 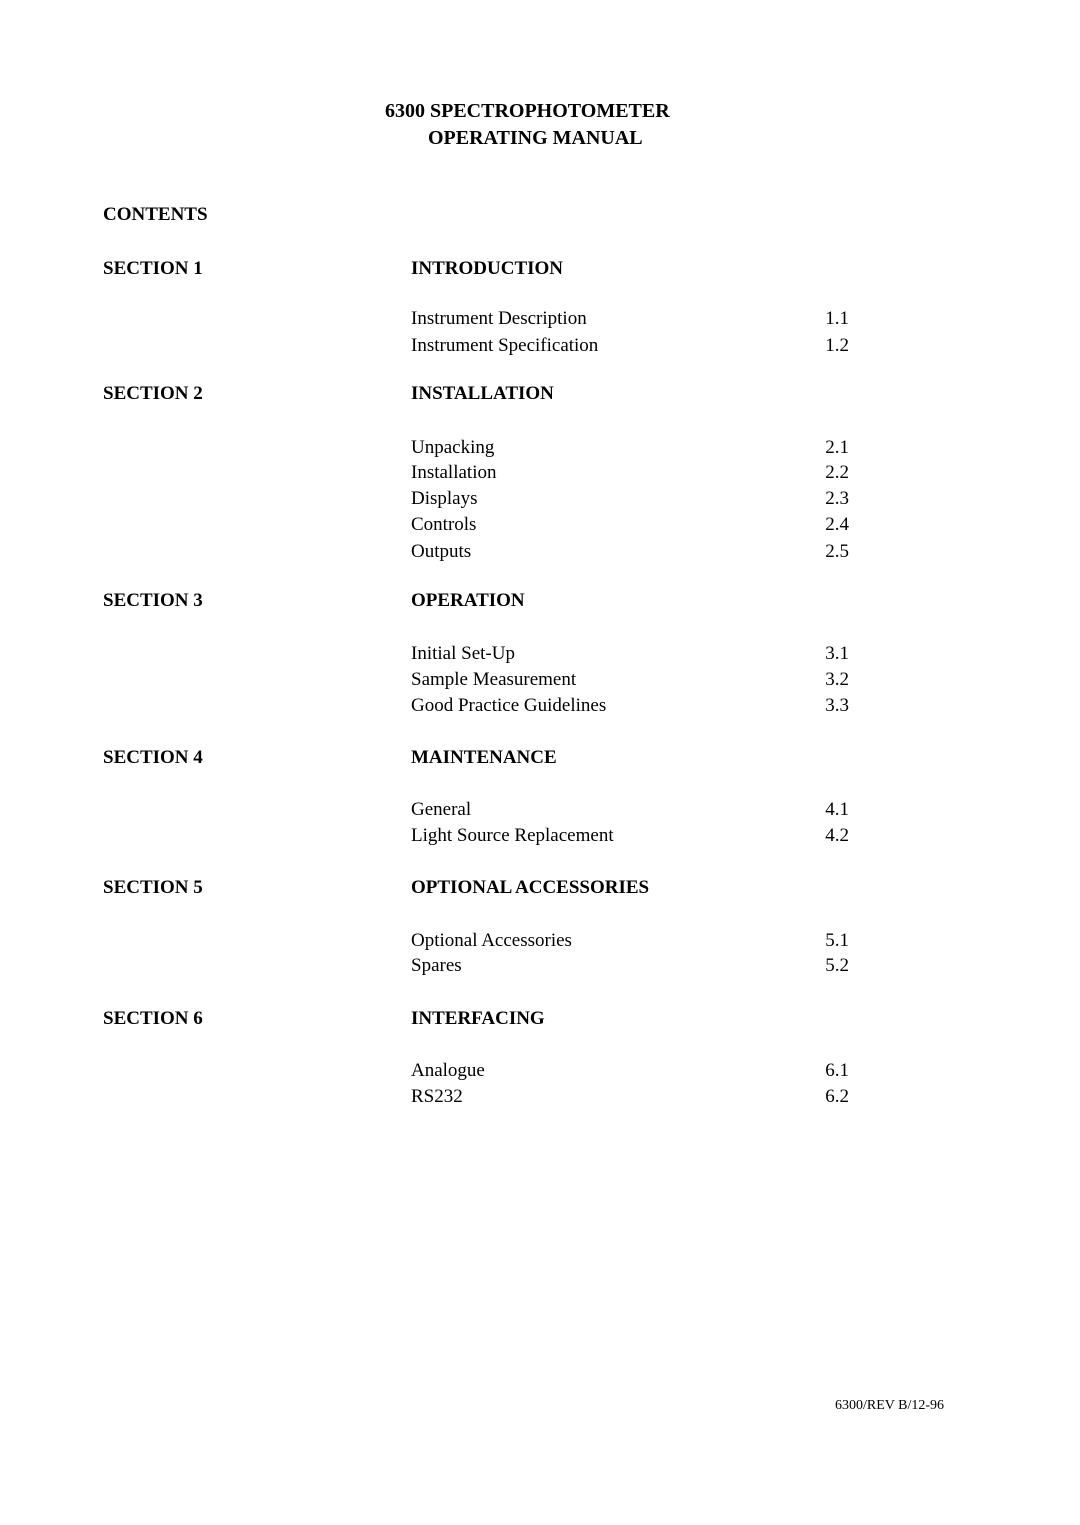 What do you see at coordinates (153, 600) in the screenshot?
I see `section-label: SECTION 3` at bounding box center [153, 600].